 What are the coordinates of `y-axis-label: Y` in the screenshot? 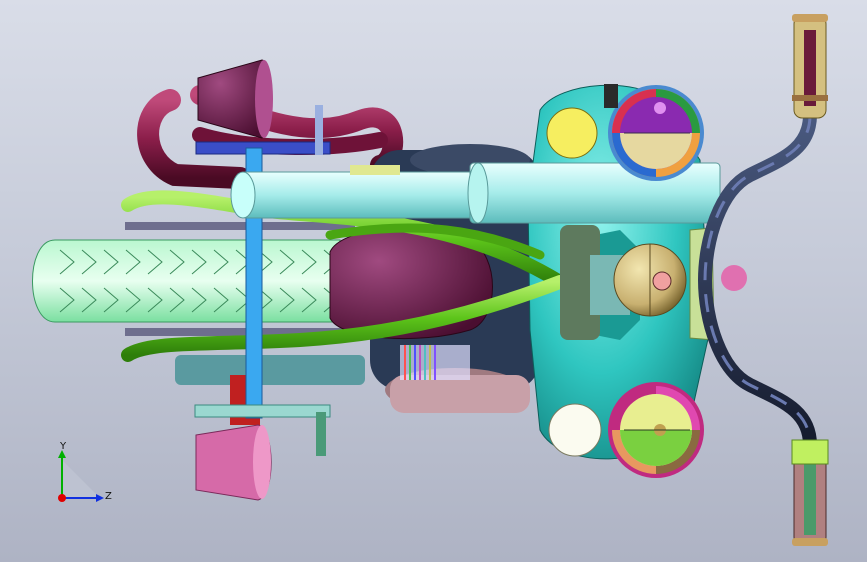 It's located at (63, 446).